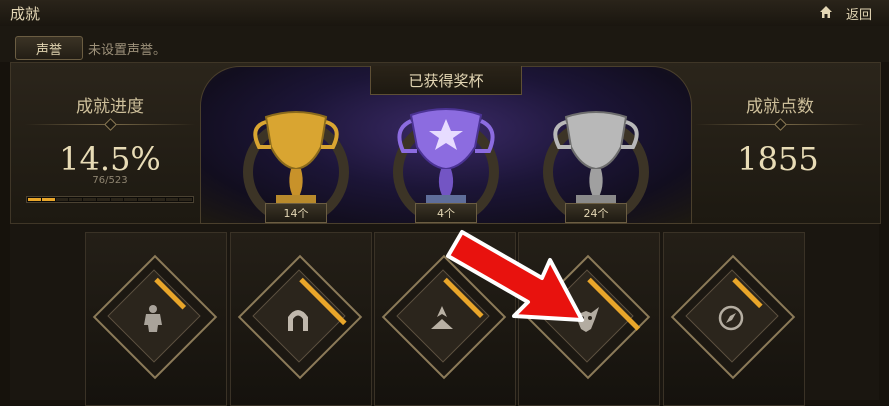 The width and height of the screenshot is (889, 406). I want to click on gold-trophy-icon, so click(296, 158).